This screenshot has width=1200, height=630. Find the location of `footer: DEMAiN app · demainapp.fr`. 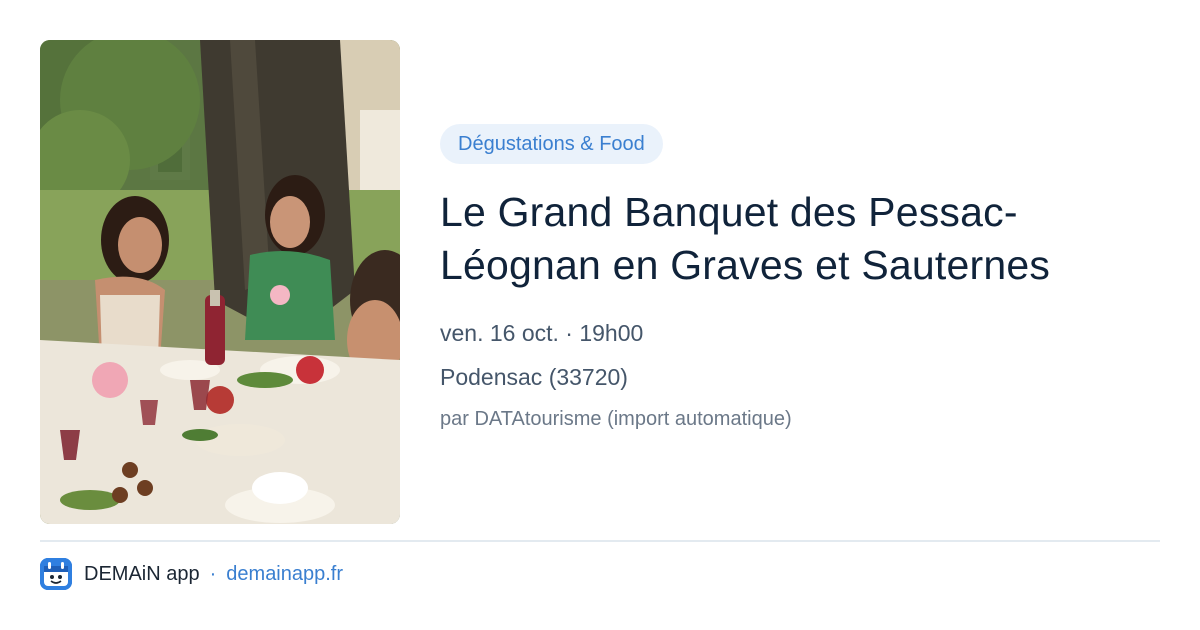

footer: DEMAiN app · demainapp.fr is located at coordinates (191, 574).